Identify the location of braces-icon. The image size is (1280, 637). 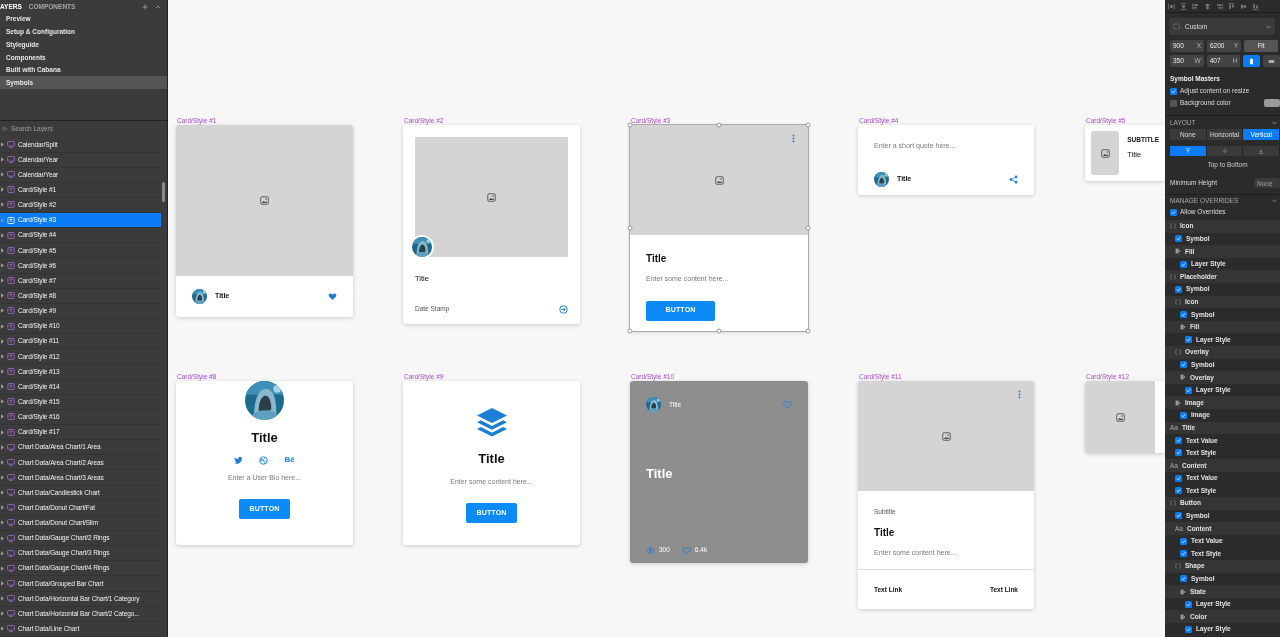
(1173, 226).